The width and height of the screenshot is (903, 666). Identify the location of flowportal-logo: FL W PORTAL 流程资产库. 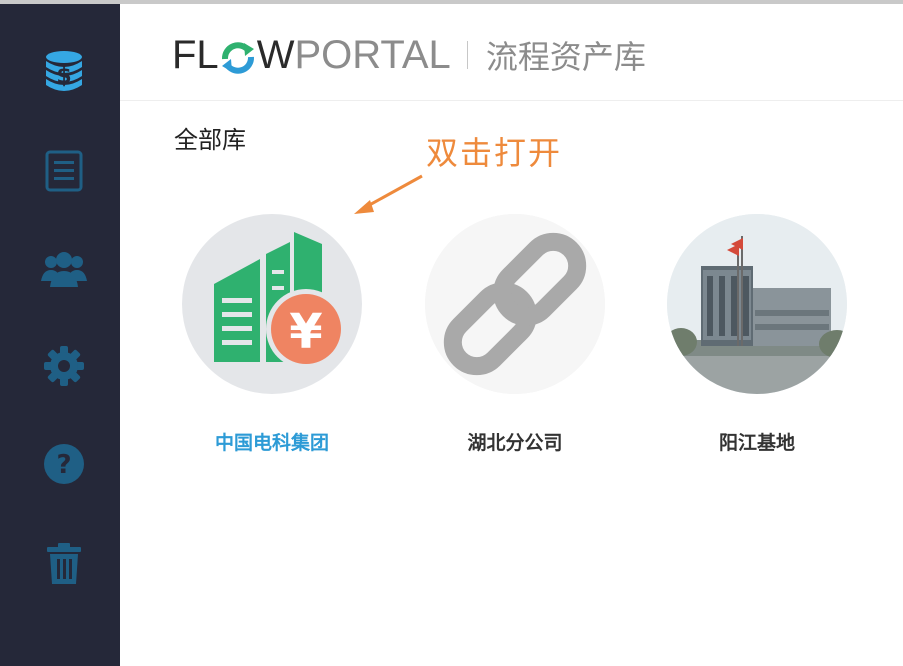
(409, 55).